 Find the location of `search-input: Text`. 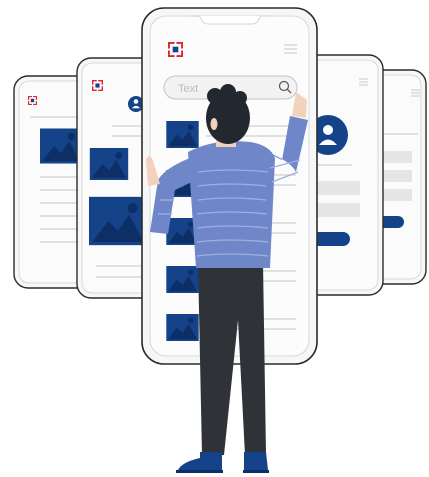

search-input: Text is located at coordinates (188, 89).